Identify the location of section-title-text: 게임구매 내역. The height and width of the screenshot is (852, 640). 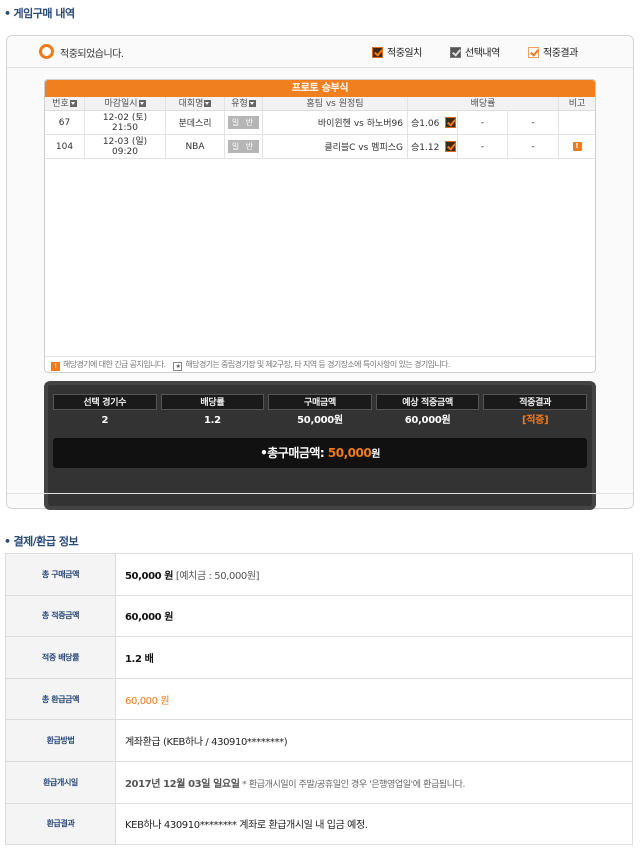
(44, 13).